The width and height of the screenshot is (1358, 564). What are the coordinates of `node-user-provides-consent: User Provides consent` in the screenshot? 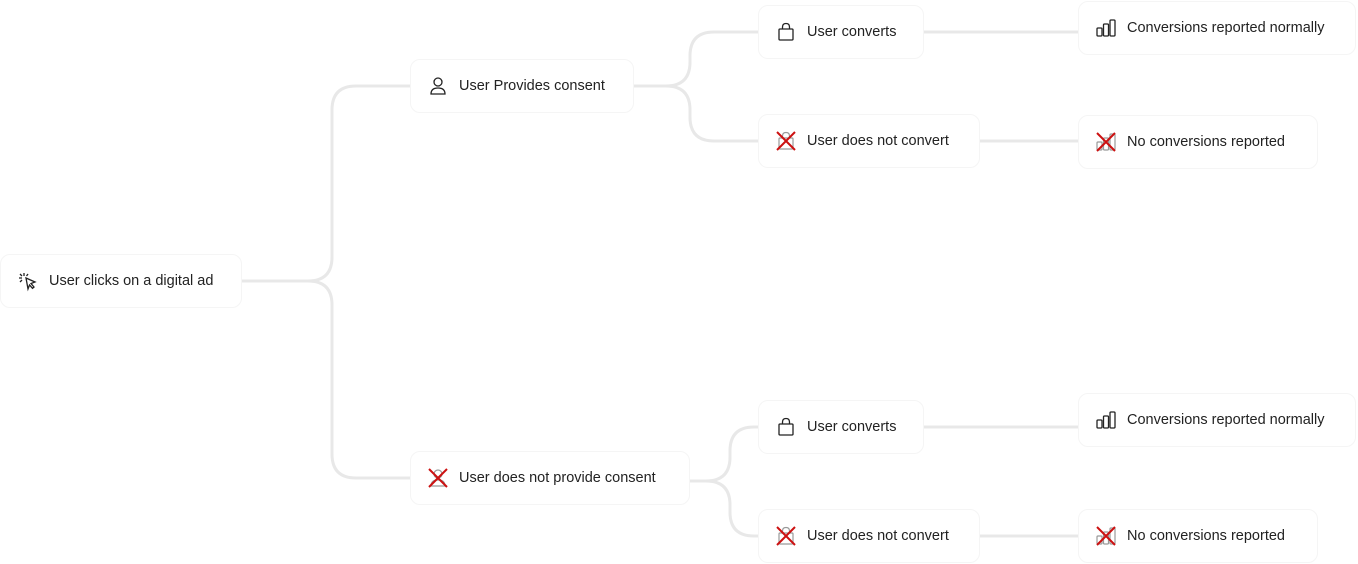 It's located at (522, 86).